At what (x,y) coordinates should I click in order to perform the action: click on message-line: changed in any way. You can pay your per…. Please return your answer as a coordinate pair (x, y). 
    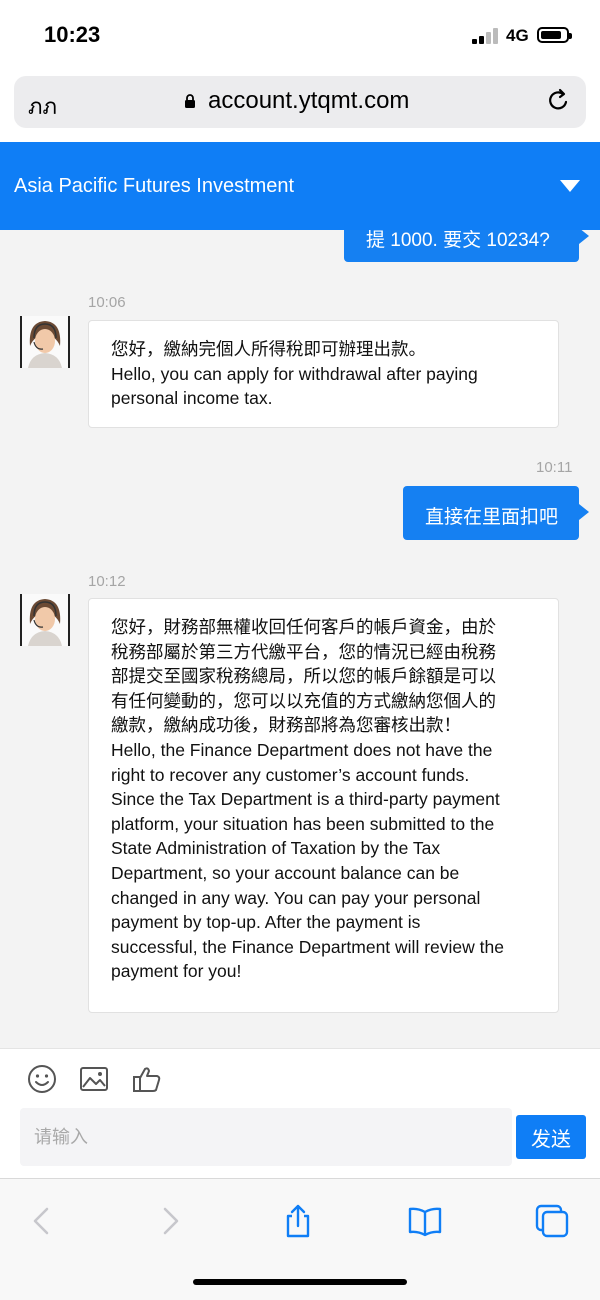
    Looking at the image, I should click on (296, 897).